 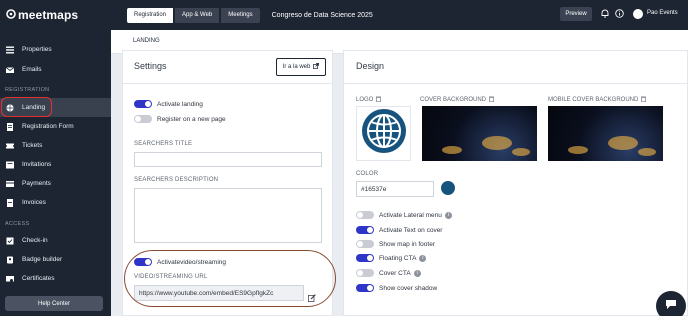 What do you see at coordinates (55, 145) in the screenshot?
I see `sidebar-item-tickets: Tickets` at bounding box center [55, 145].